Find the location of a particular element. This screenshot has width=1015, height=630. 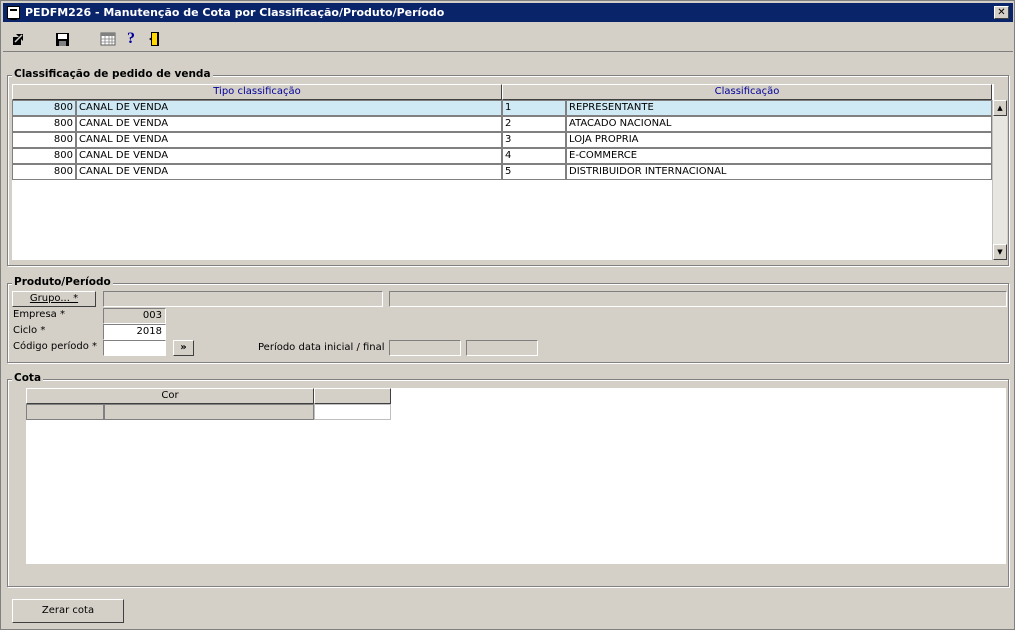

cota-value-cell is located at coordinates (352, 412).